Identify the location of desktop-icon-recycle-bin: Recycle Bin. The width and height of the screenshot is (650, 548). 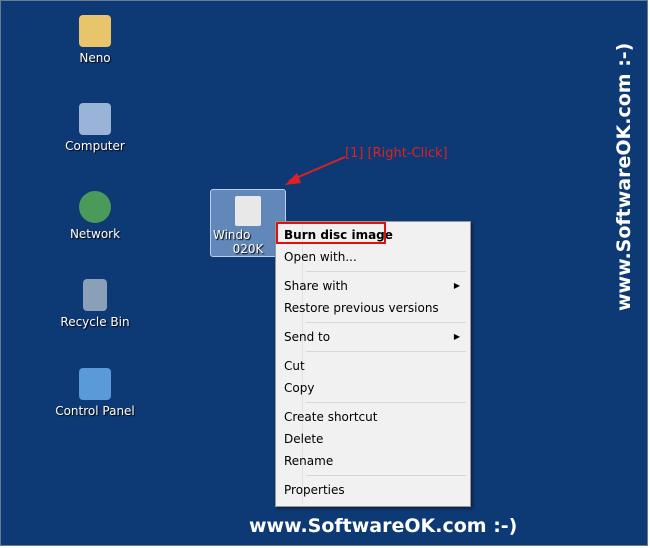
(95, 304).